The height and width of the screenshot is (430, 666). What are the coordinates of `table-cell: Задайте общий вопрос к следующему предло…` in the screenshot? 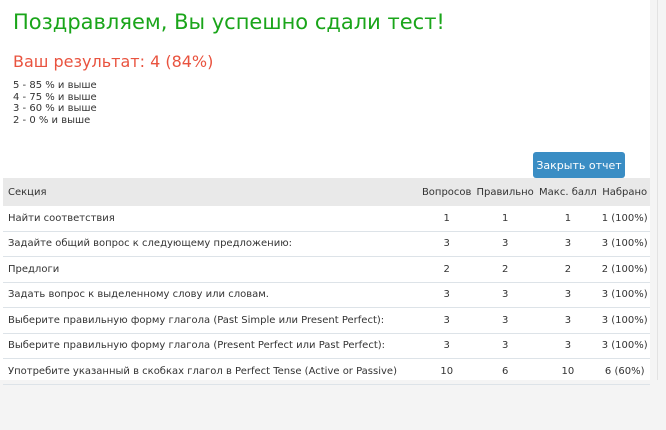 It's located at (211, 244).